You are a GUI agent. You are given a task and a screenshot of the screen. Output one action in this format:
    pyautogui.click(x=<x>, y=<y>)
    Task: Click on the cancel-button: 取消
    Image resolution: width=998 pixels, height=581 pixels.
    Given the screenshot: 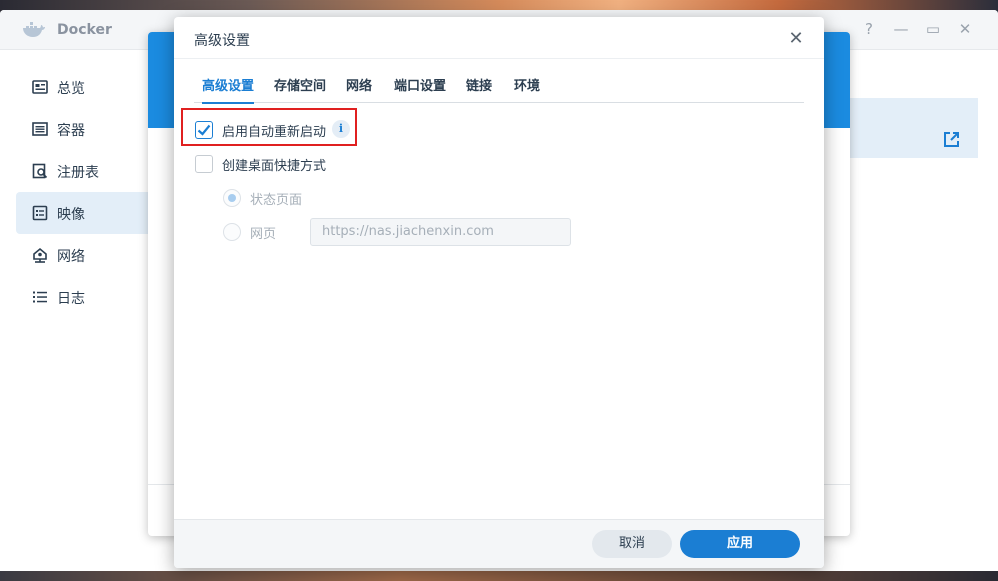 What is the action you would take?
    pyautogui.click(x=632, y=544)
    